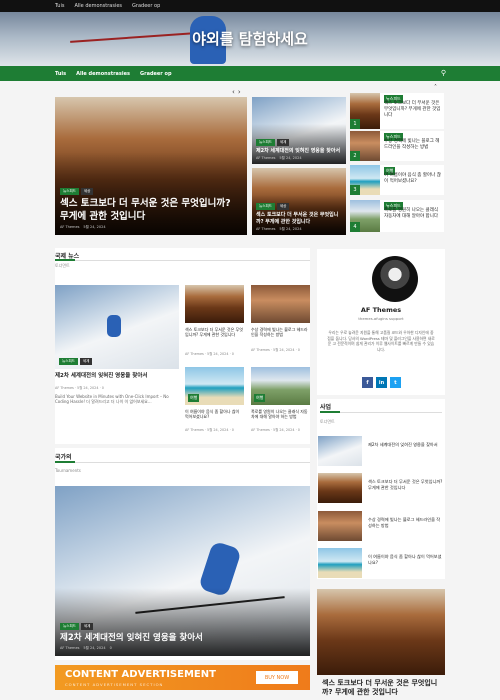 Image resolution: width=500 pixels, height=700 pixels. I want to click on author-name: AF Themes, so click(381, 310).